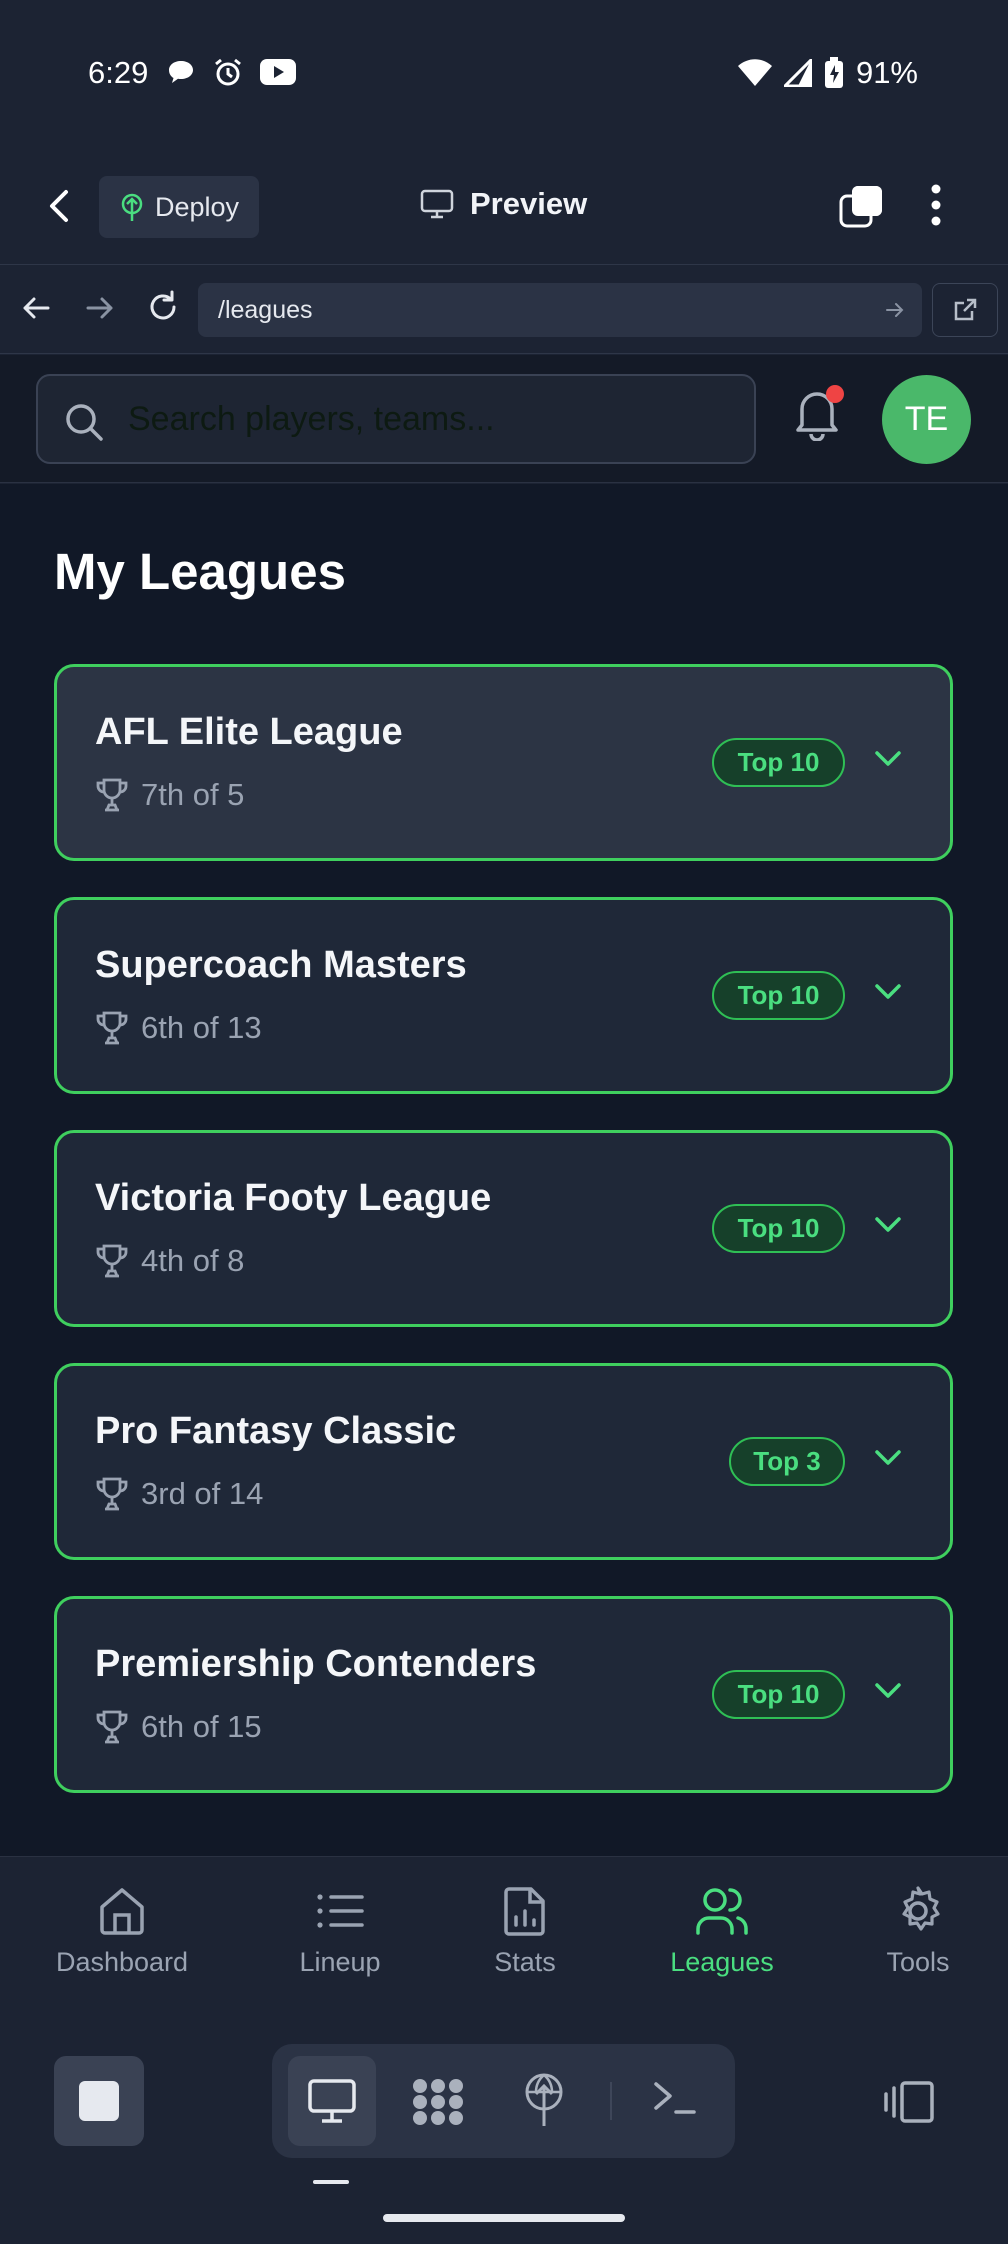 The image size is (1008, 2244). I want to click on browser-back-button, so click(36, 308).